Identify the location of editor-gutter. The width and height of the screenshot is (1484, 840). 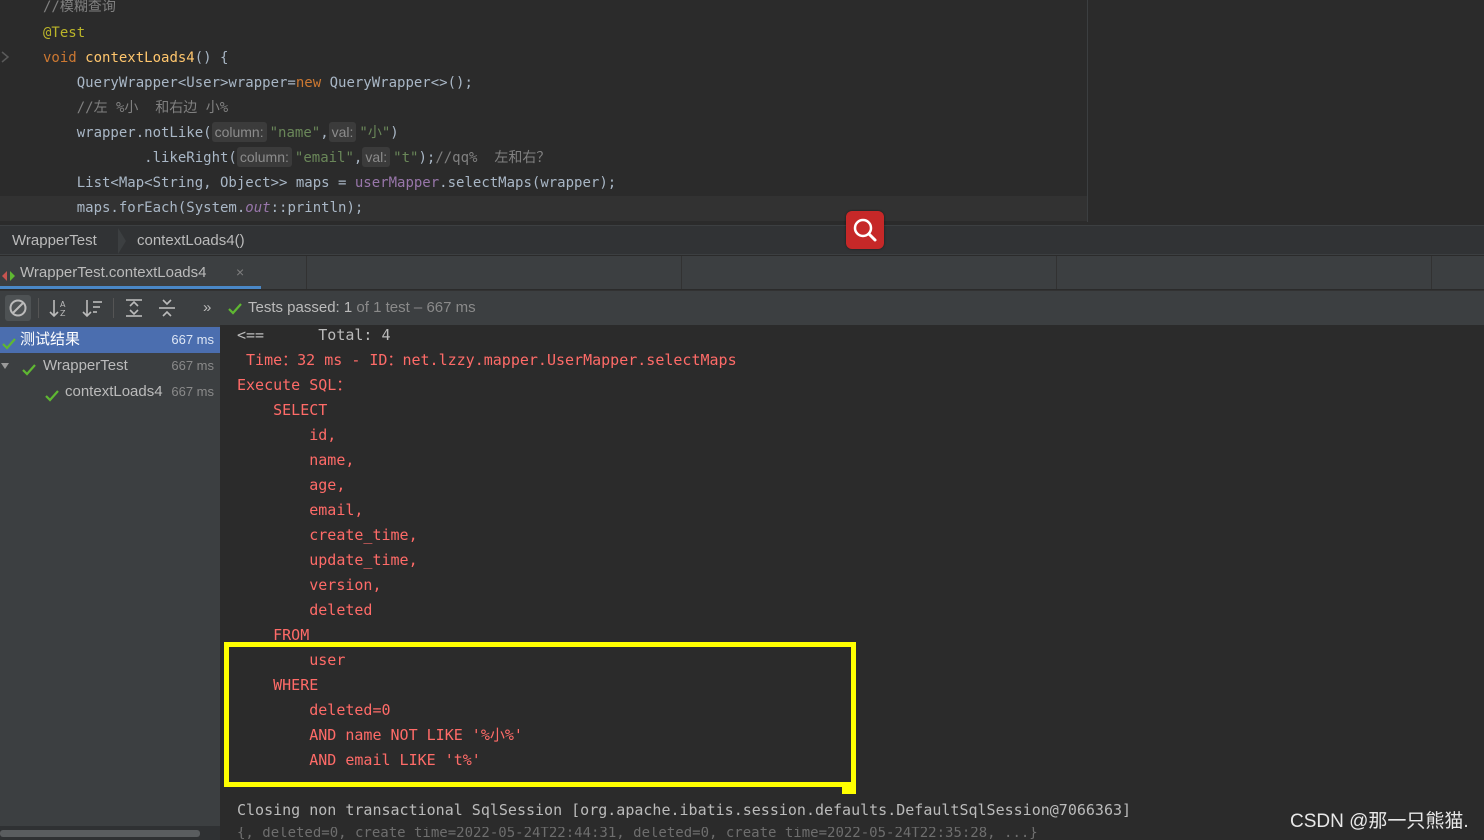
(15, 111).